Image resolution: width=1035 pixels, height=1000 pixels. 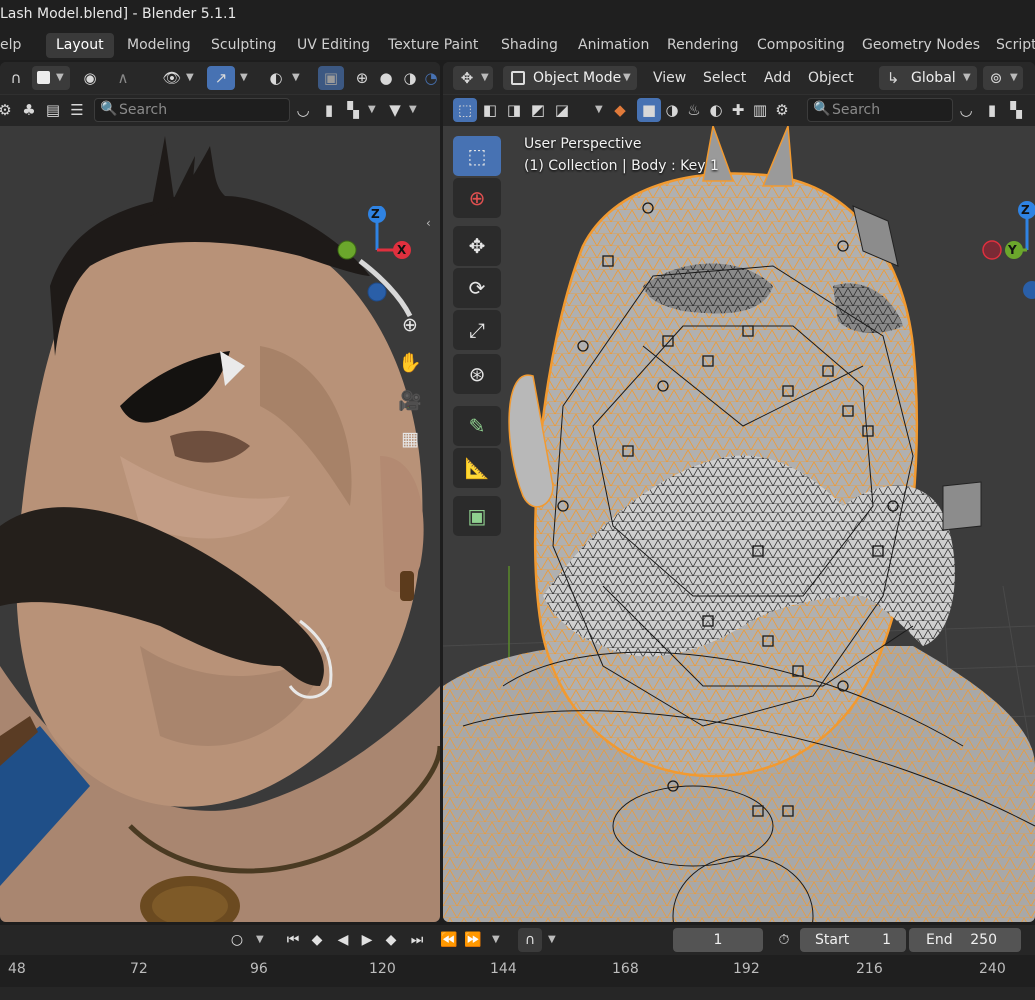 What do you see at coordinates (237, 940) in the screenshot?
I see `keyframe-circle-icon: ○` at bounding box center [237, 940].